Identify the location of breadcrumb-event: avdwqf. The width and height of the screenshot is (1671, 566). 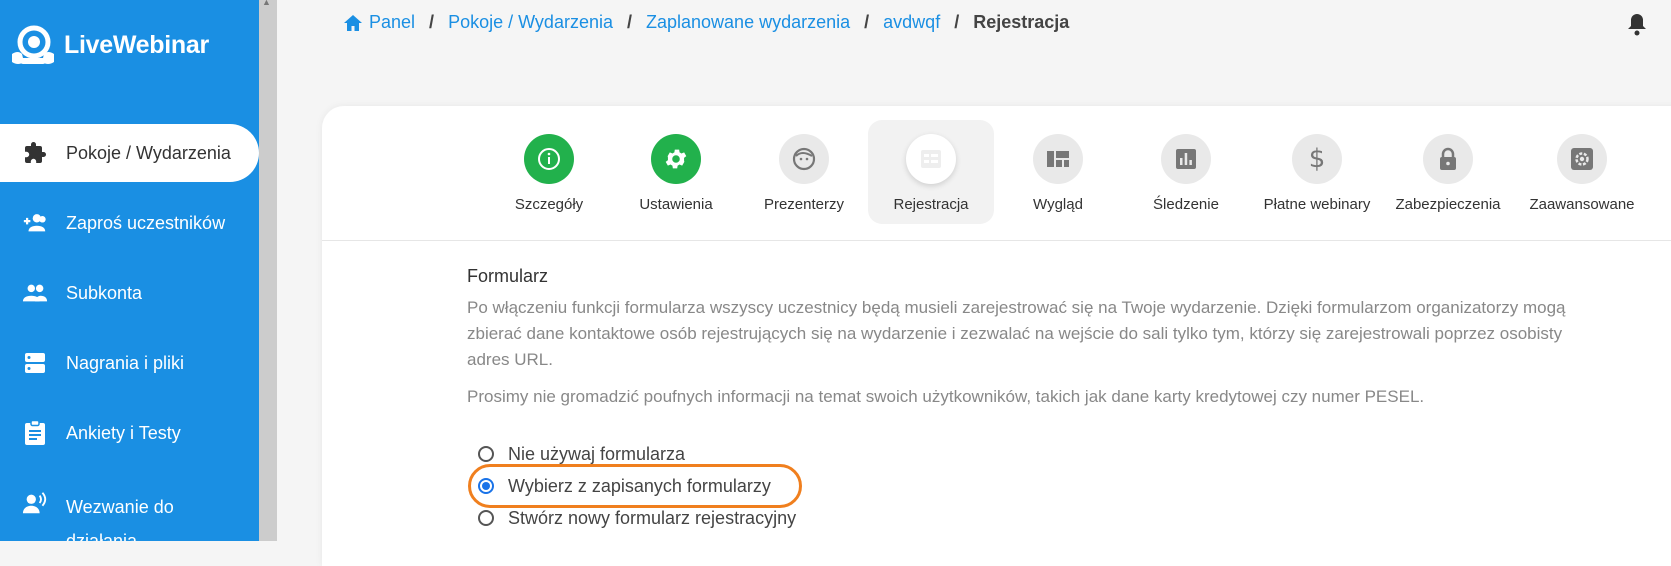
(911, 22).